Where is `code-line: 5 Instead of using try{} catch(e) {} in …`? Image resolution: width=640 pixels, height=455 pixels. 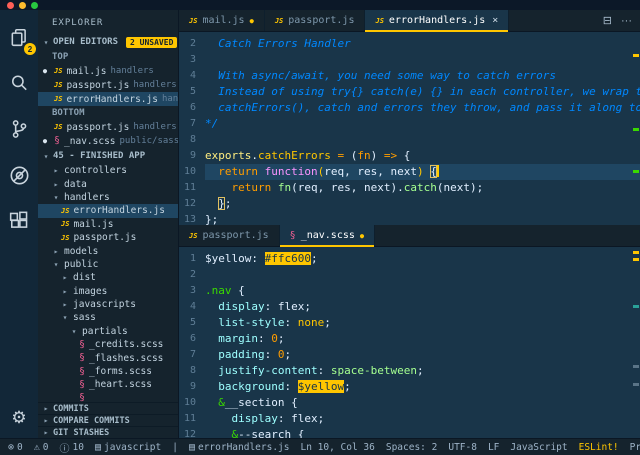
code-line: 5 Instead of using try{} catch(e) {} in … is located at coordinates (409, 92).